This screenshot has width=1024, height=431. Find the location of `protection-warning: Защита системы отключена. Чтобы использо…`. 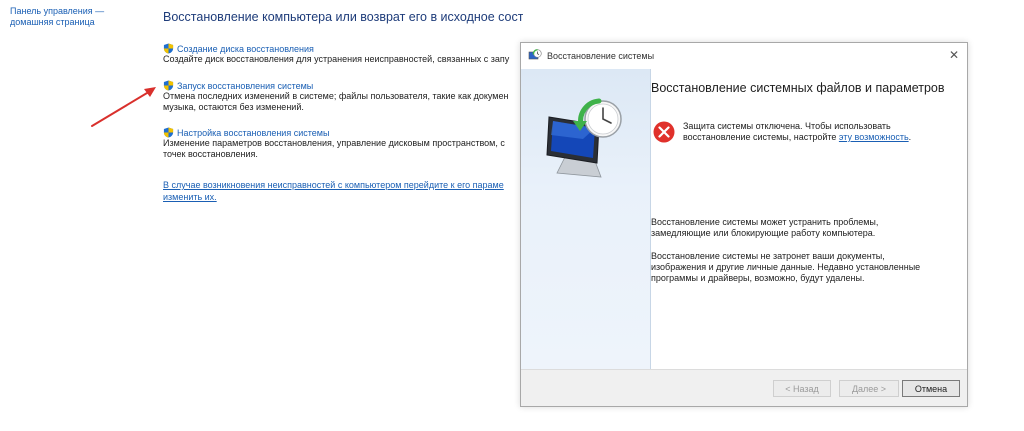

protection-warning: Защита системы отключена. Чтобы использо… is located at coordinates (788, 132).